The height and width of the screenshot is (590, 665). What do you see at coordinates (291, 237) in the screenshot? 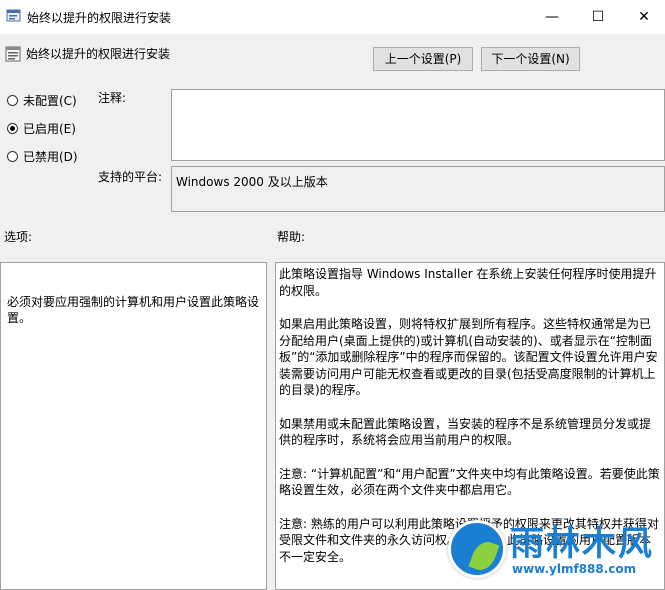
I see `help-label: 帮助:` at bounding box center [291, 237].